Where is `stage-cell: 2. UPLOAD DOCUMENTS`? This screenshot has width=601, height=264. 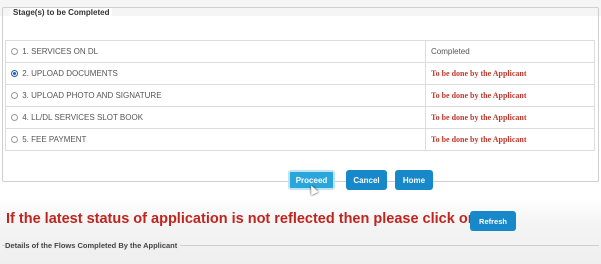 stage-cell: 2. UPLOAD DOCUMENTS is located at coordinates (215, 73).